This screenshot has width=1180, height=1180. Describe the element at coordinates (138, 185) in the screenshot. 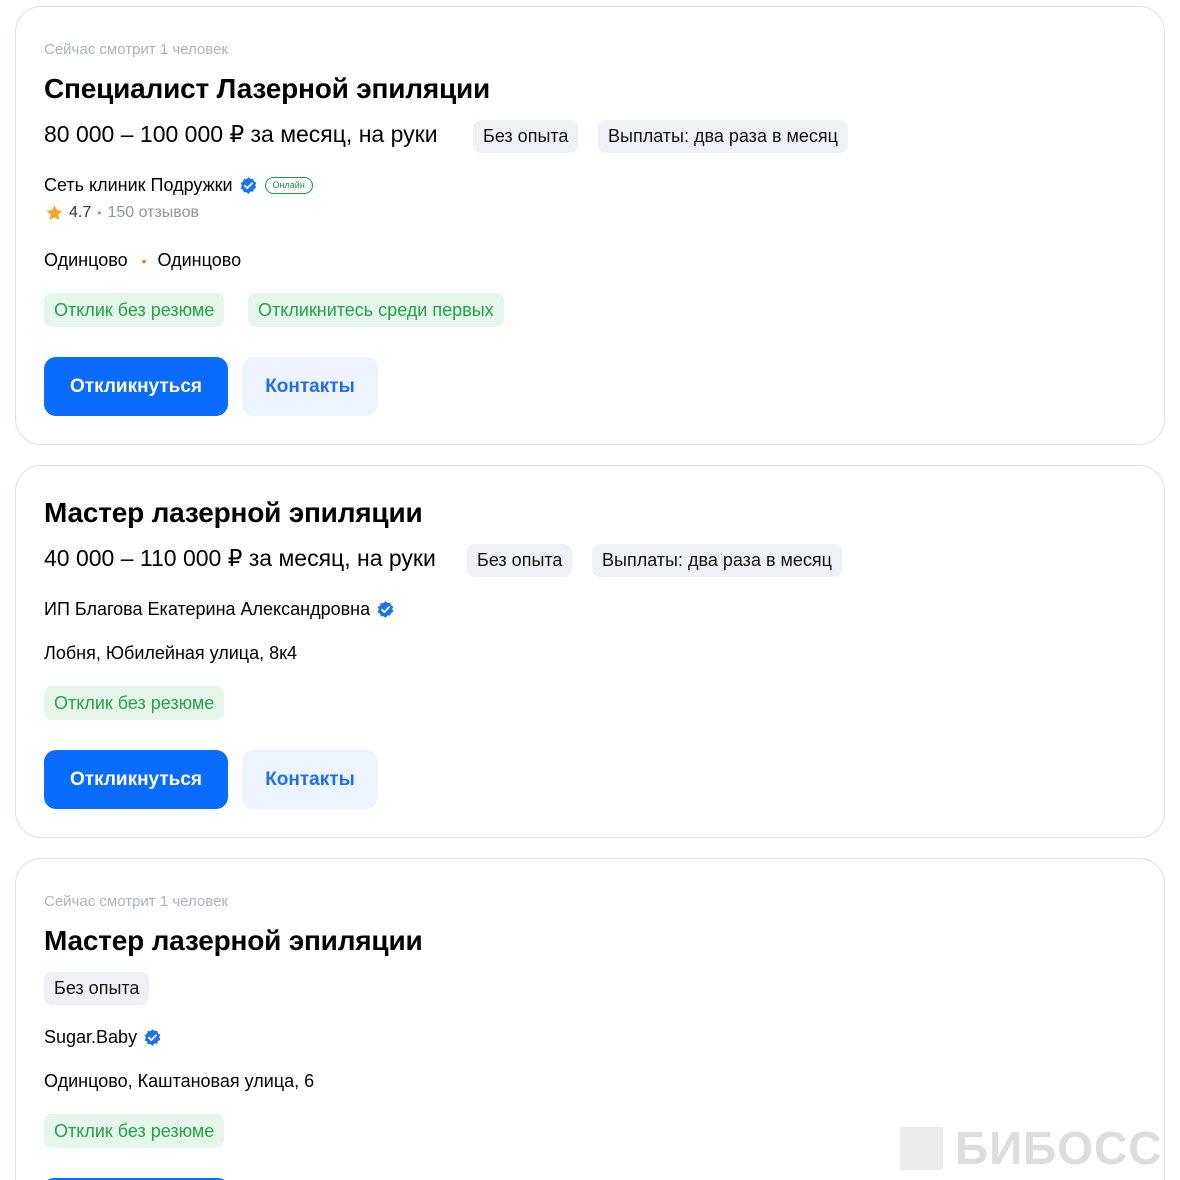

I see `company-name: Сеть клиник Подружки` at that location.